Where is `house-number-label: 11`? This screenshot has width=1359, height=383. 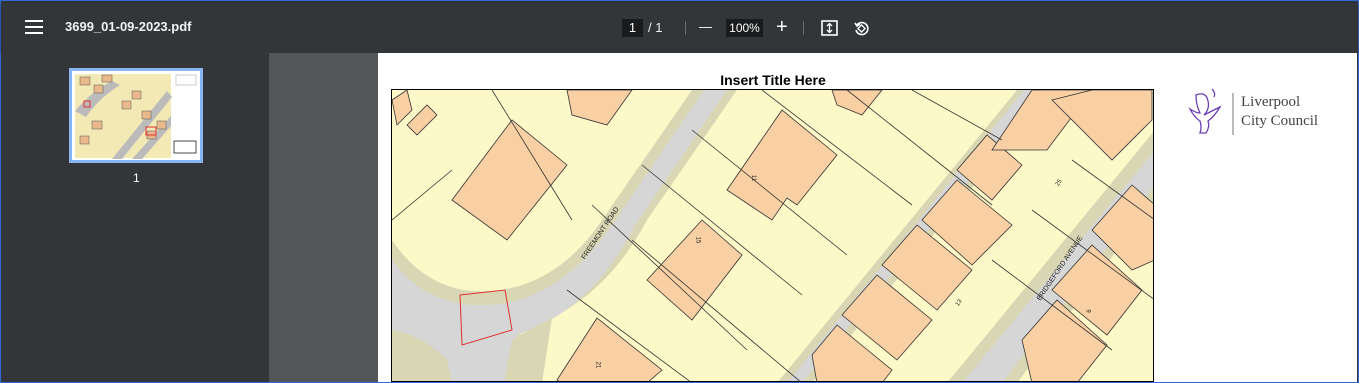 house-number-label: 11 is located at coordinates (753, 178).